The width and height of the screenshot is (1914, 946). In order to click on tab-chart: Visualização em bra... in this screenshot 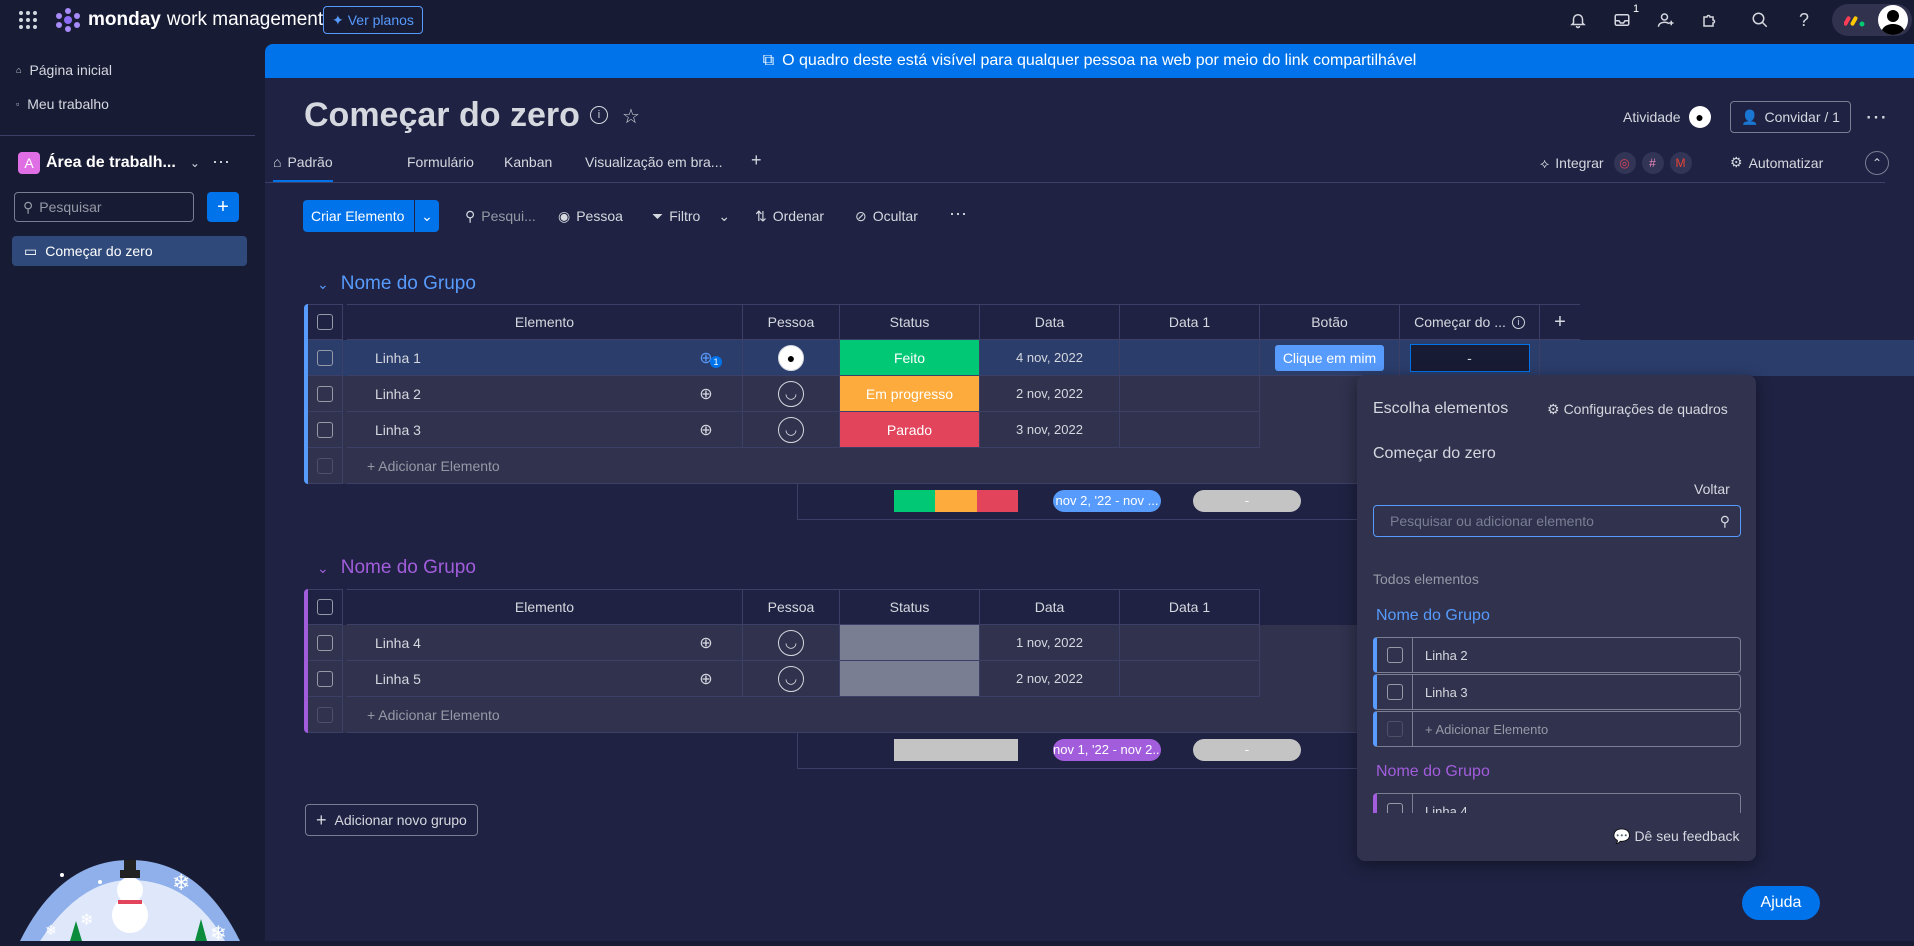, I will do `click(653, 162)`.